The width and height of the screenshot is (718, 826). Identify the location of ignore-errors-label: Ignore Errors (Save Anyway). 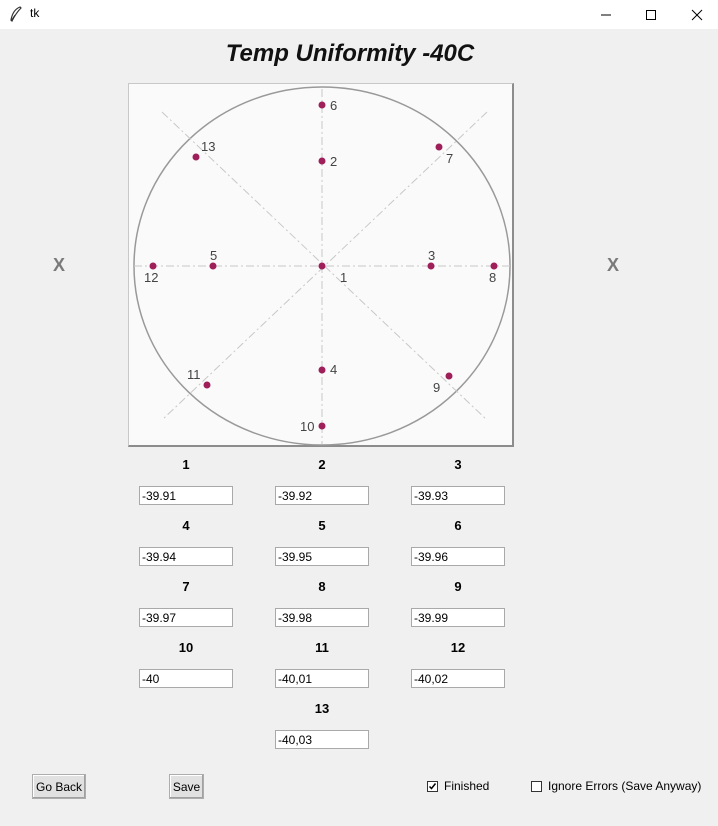
(625, 786).